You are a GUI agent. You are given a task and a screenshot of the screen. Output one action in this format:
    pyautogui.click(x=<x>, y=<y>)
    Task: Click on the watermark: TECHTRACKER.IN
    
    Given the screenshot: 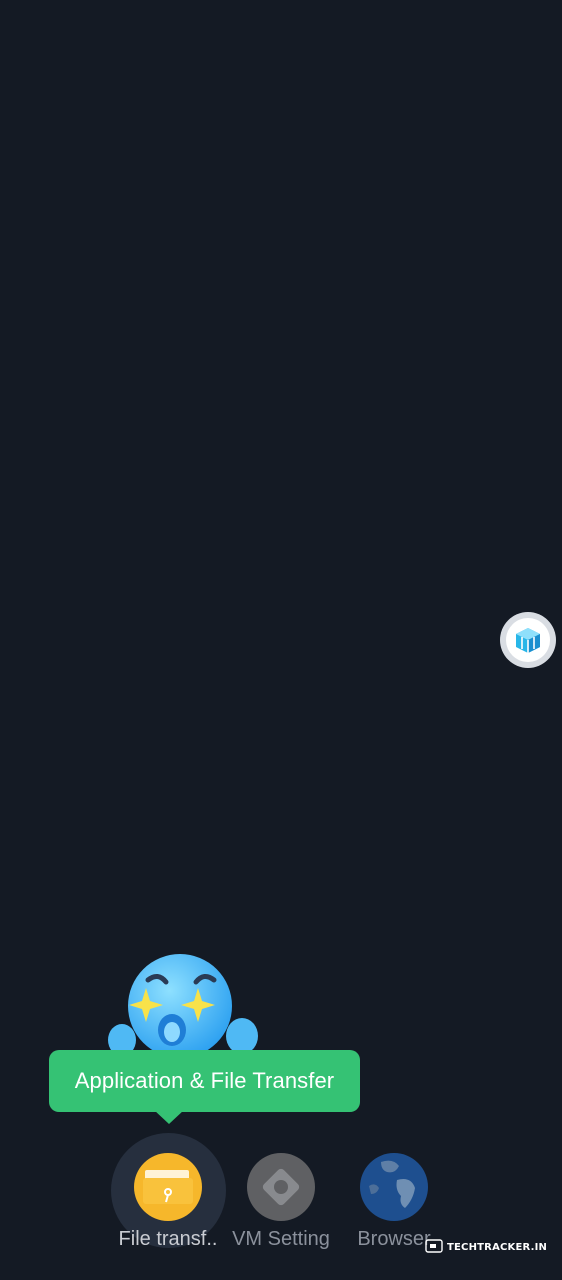 What is the action you would take?
    pyautogui.click(x=486, y=1247)
    